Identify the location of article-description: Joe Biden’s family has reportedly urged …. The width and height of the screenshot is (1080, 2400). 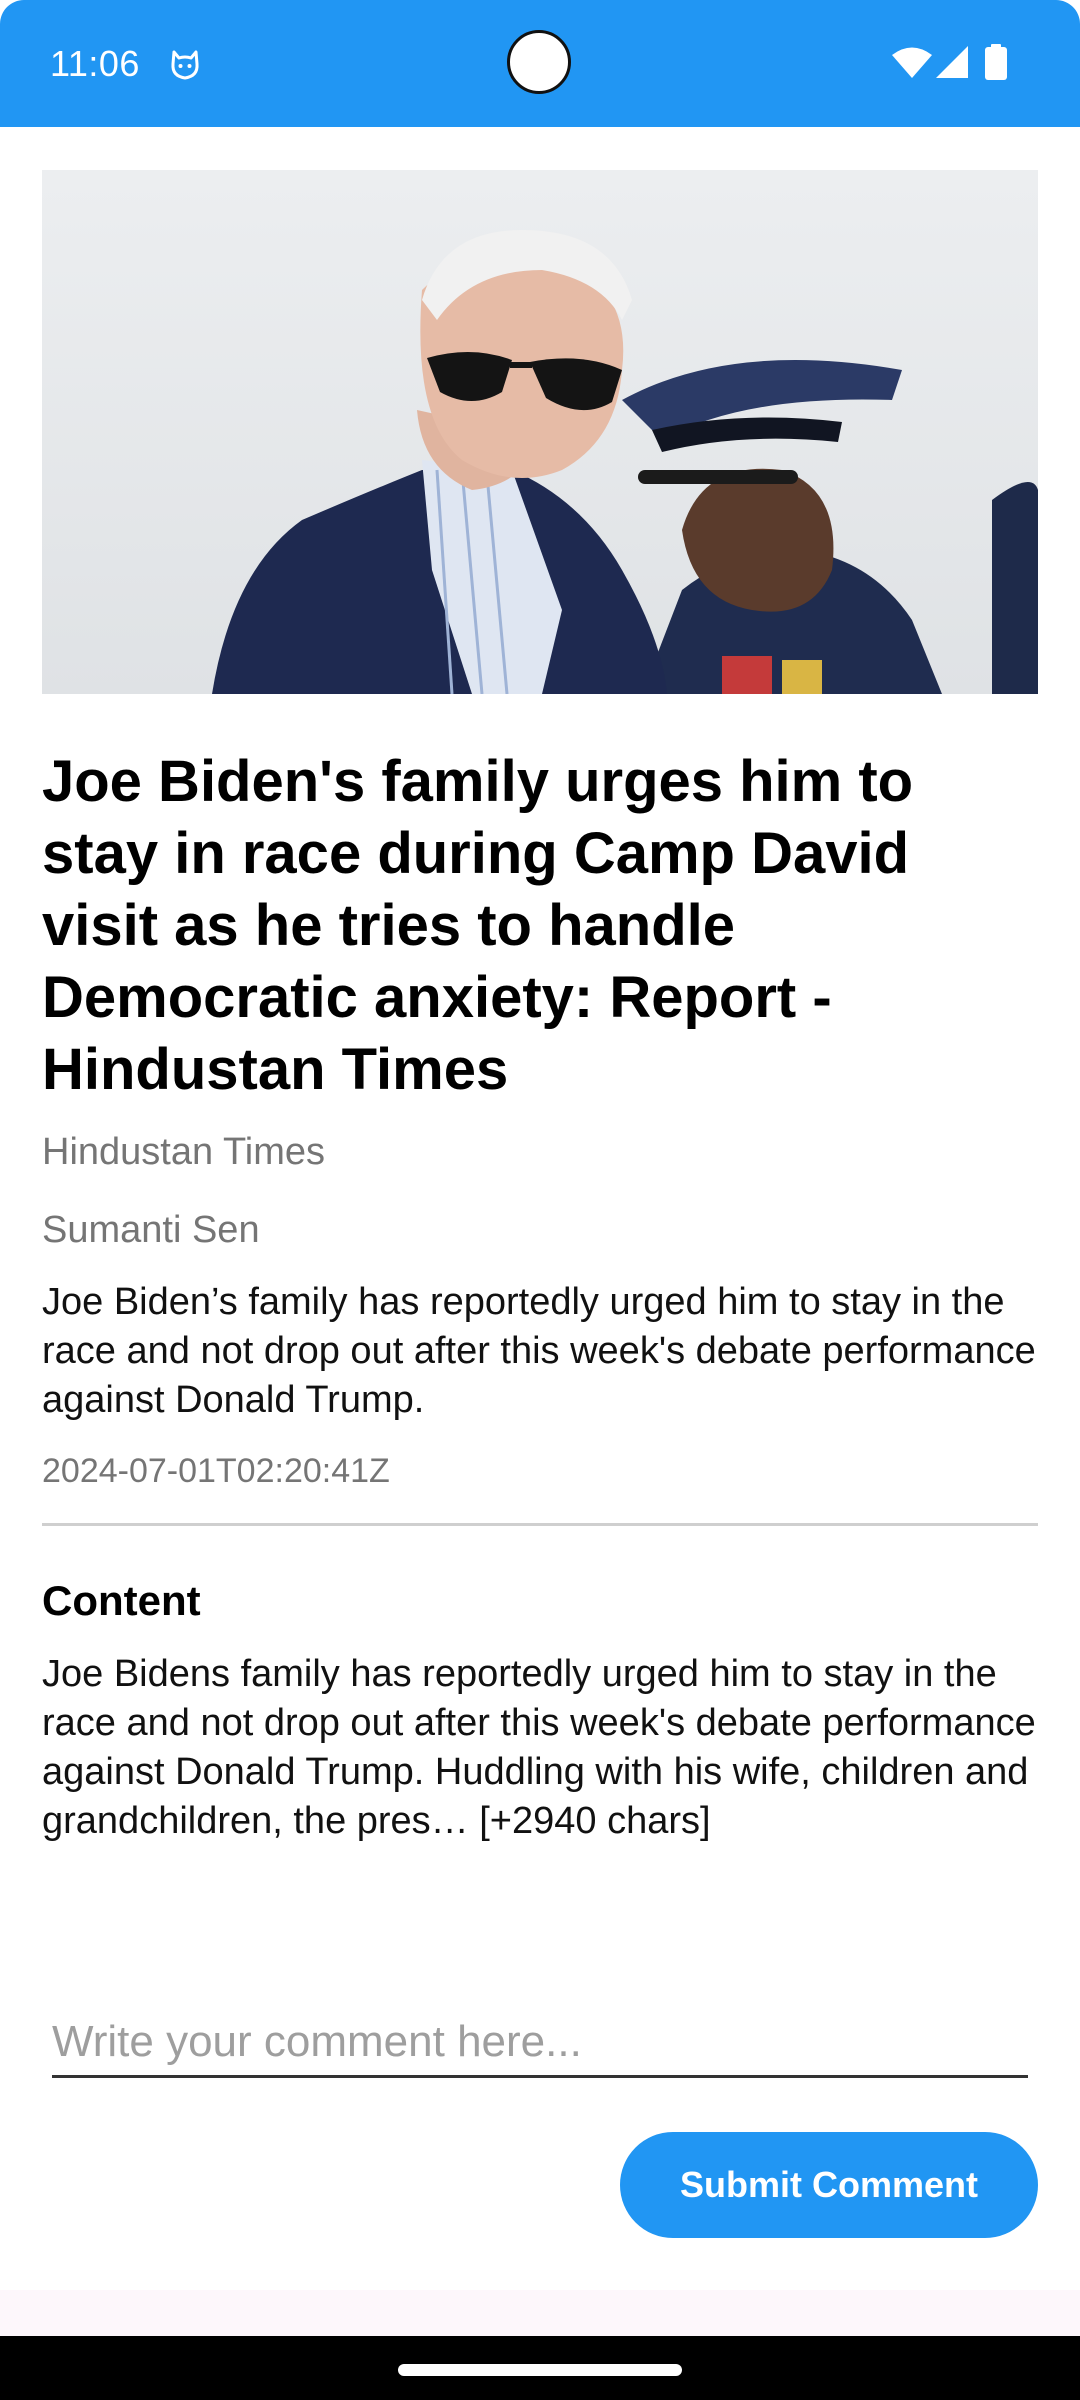
(539, 1351).